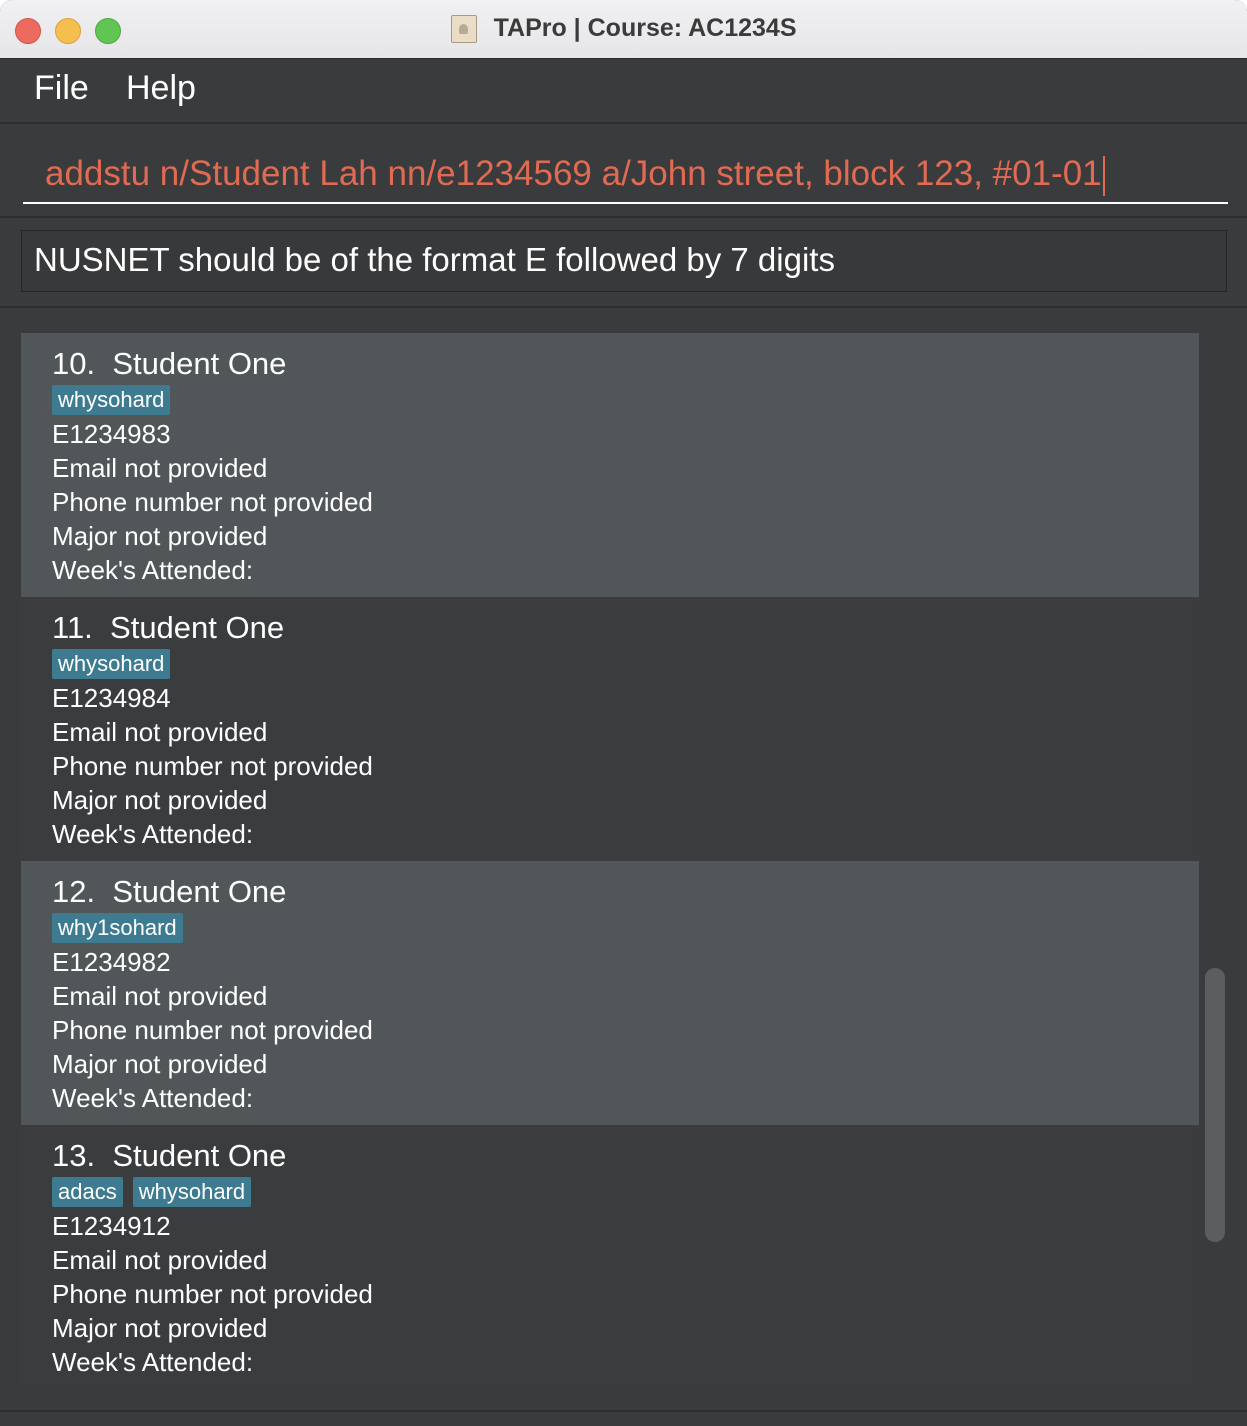  What do you see at coordinates (74, 1155) in the screenshot?
I see `student-index: 13.` at bounding box center [74, 1155].